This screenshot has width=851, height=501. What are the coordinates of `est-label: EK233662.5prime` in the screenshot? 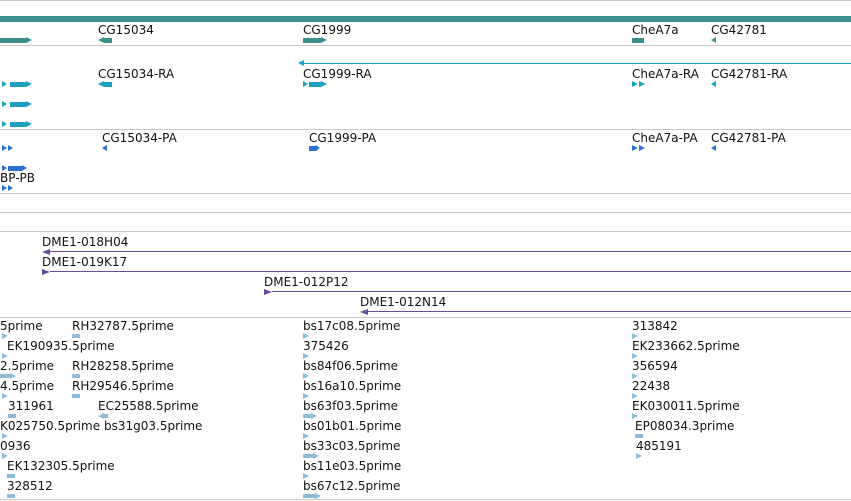 It's located at (686, 346).